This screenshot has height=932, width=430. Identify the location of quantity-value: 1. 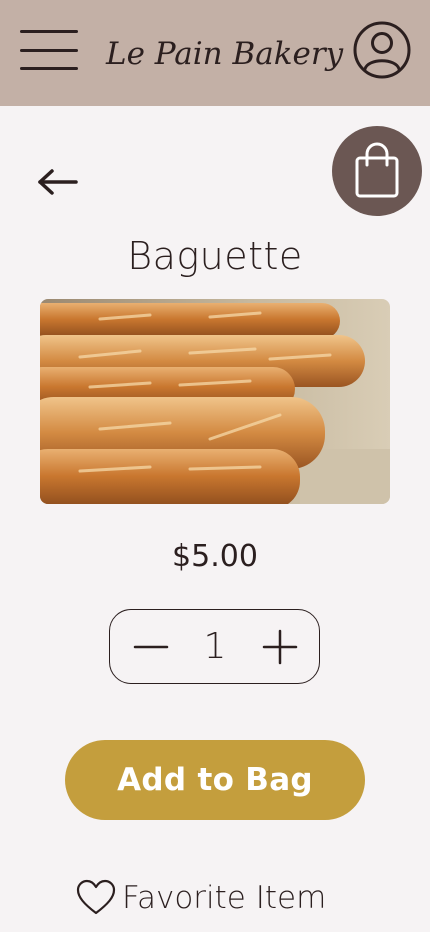
(215, 646).